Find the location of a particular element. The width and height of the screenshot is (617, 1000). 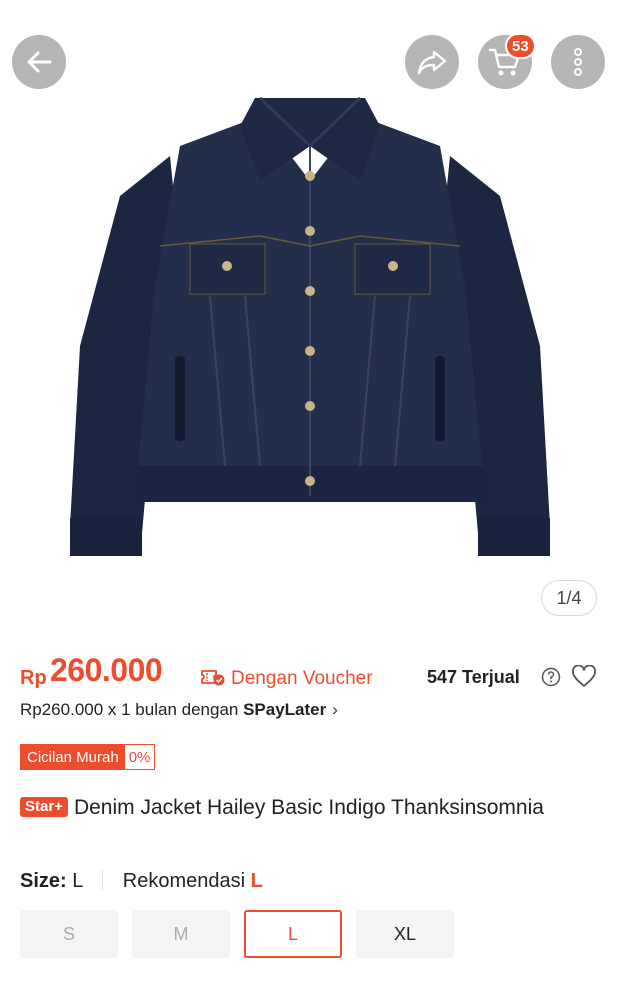

image-pager-indicator: 1/4 is located at coordinates (569, 598).